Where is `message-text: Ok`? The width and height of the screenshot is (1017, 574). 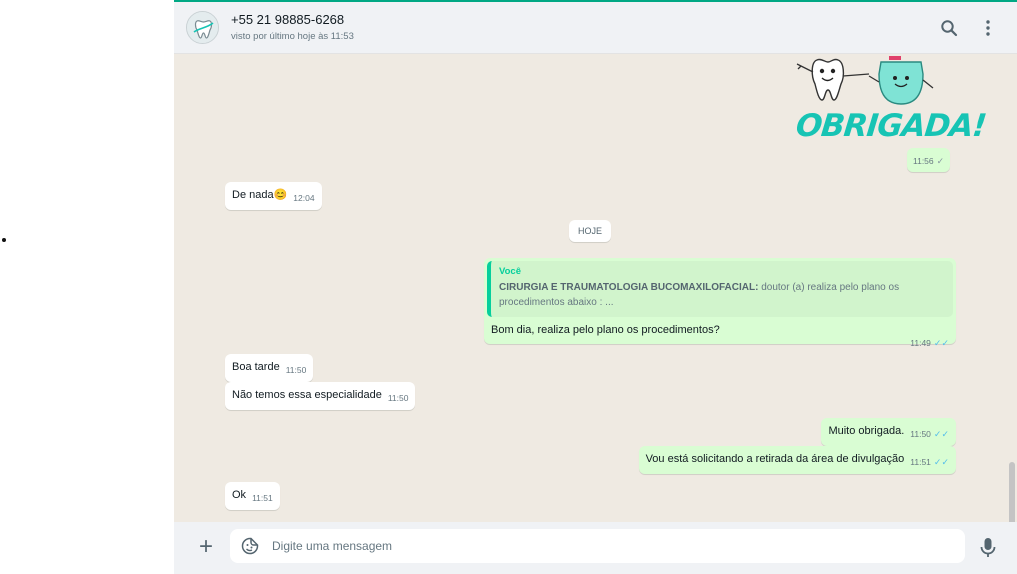
message-text: Ok is located at coordinates (239, 495).